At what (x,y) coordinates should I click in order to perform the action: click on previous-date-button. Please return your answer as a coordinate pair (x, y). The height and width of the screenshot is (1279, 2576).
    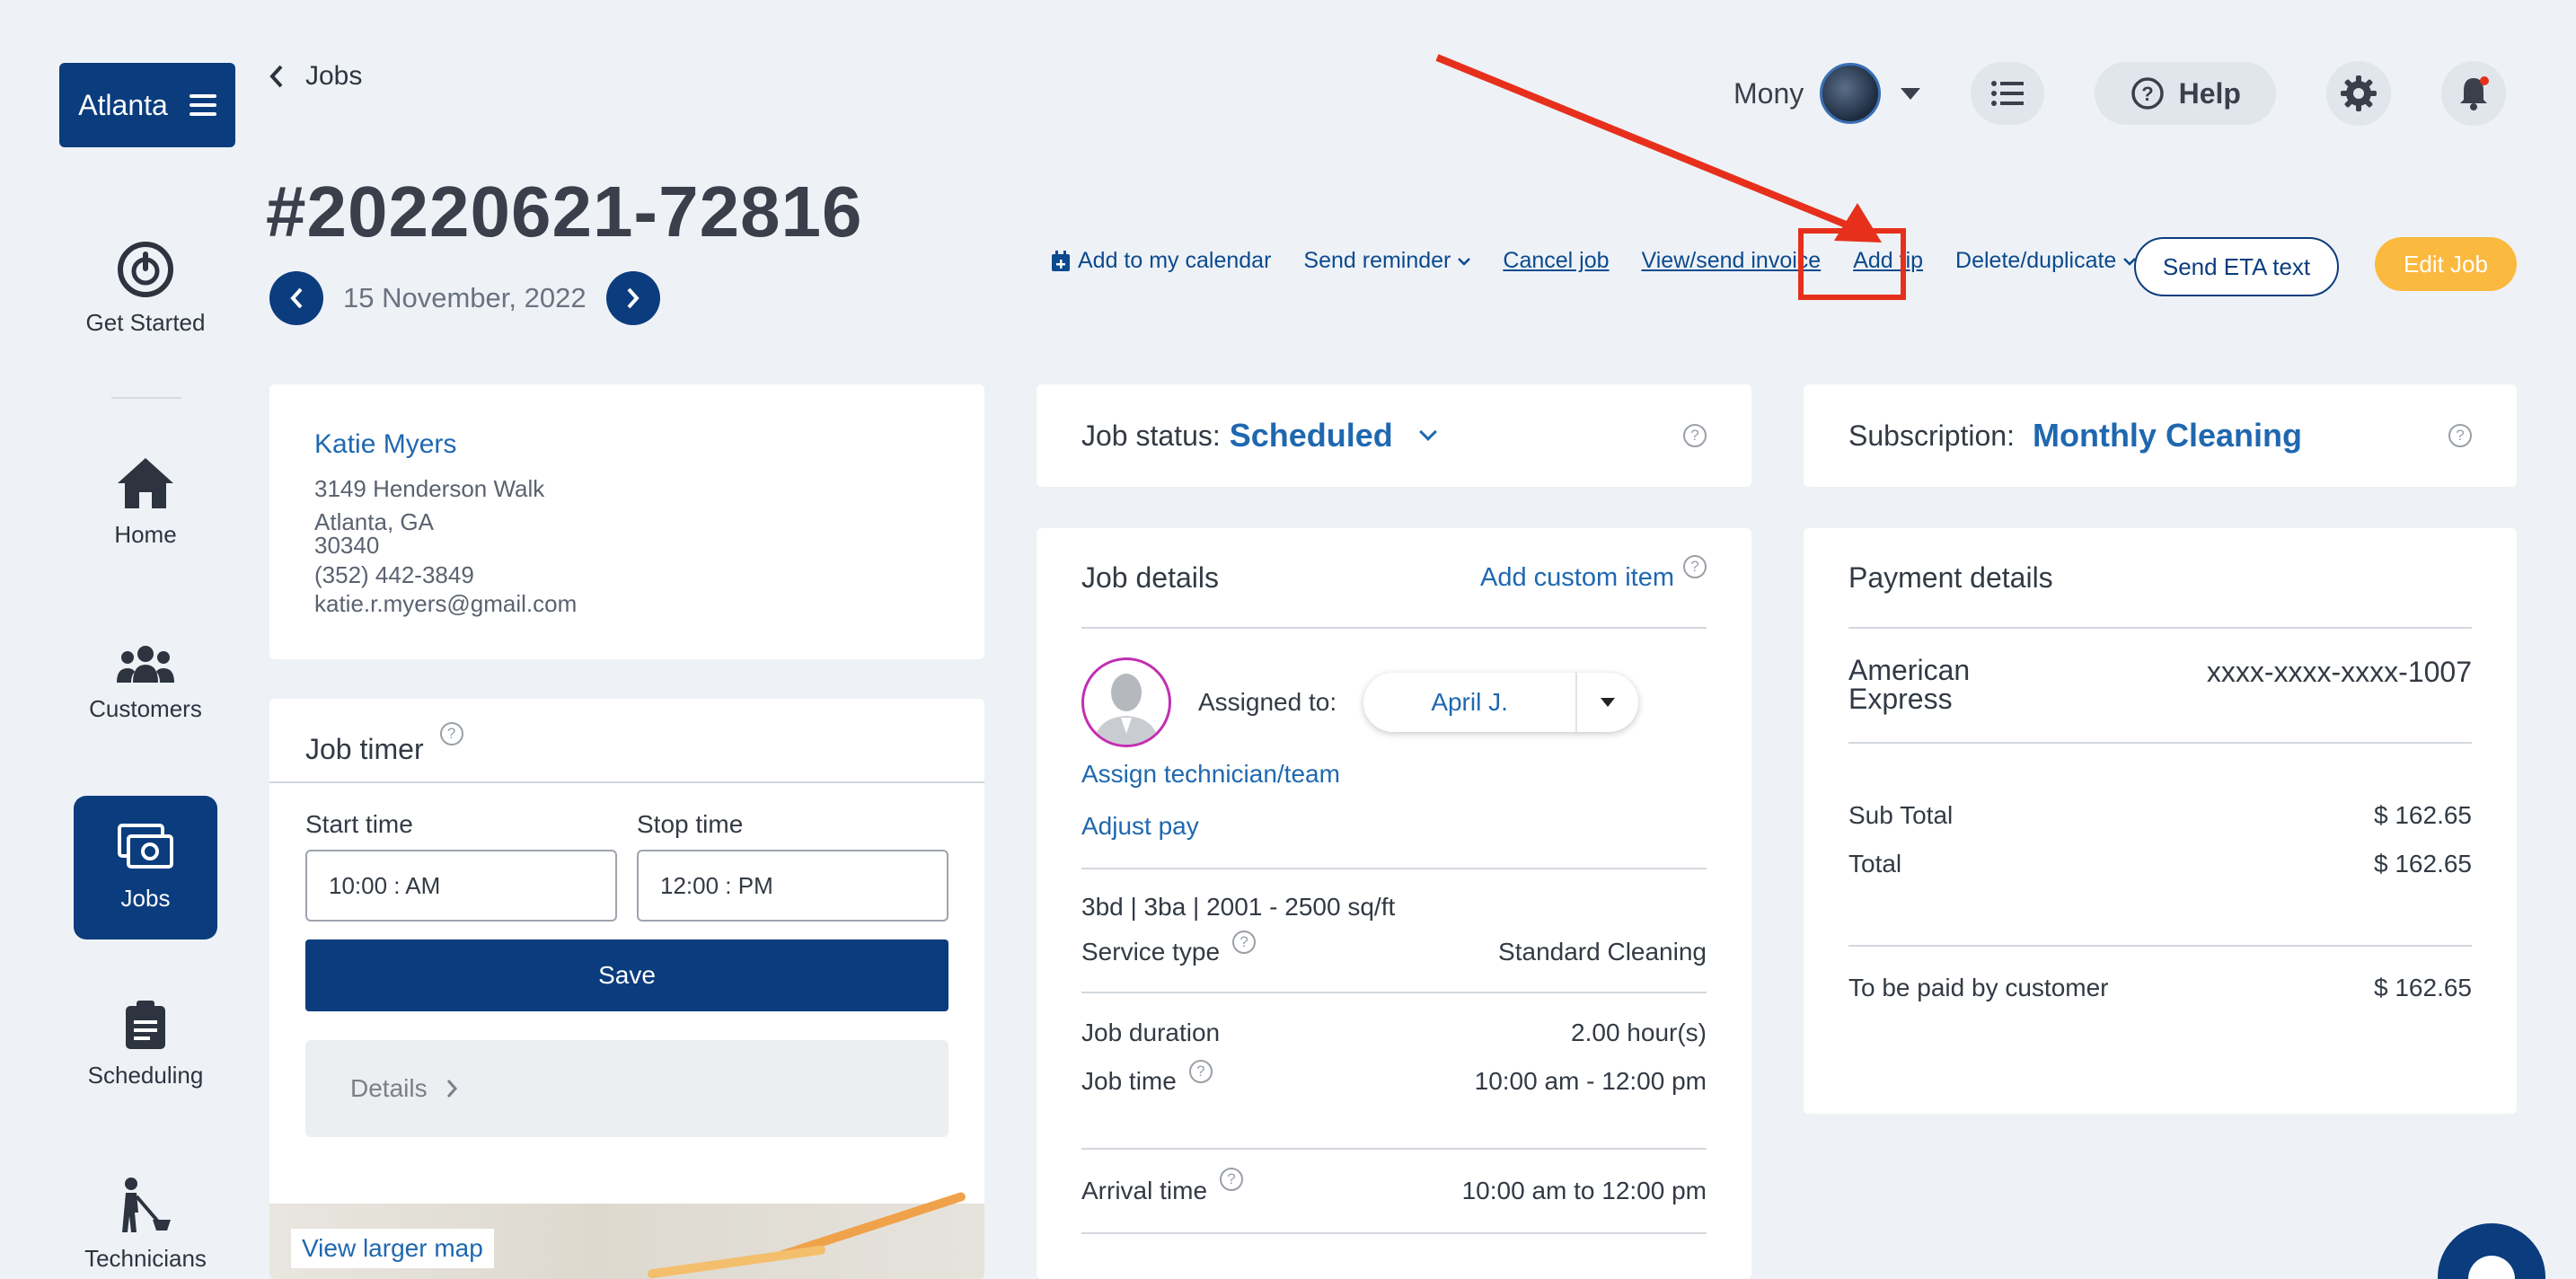
    Looking at the image, I should click on (296, 298).